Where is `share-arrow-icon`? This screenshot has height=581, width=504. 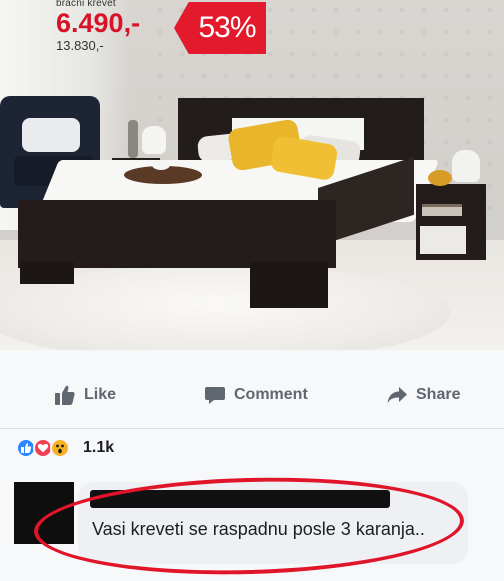
share-arrow-icon is located at coordinates (397, 395).